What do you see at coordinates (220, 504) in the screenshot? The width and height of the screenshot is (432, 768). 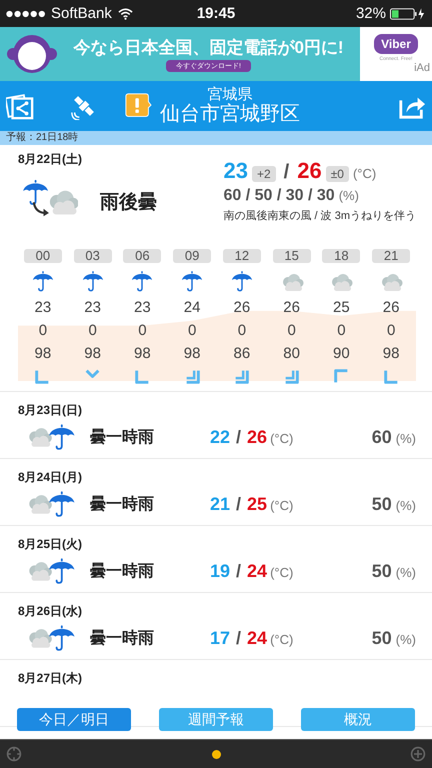 I see `low-temperature: 21` at bounding box center [220, 504].